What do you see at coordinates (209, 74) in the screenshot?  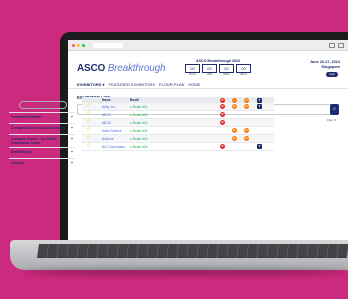 I see `countdown-unit: HRS` at bounding box center [209, 74].